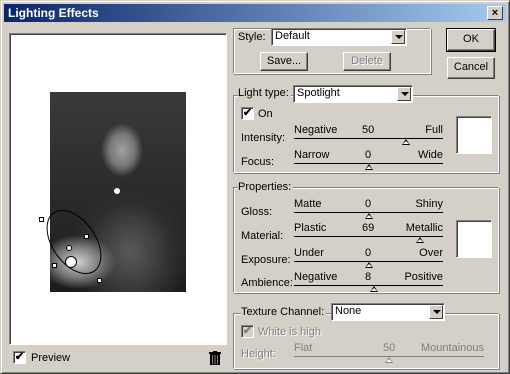 This screenshot has height=374, width=510. Describe the element at coordinates (71, 262) in the screenshot. I see `light-center-handle` at that location.